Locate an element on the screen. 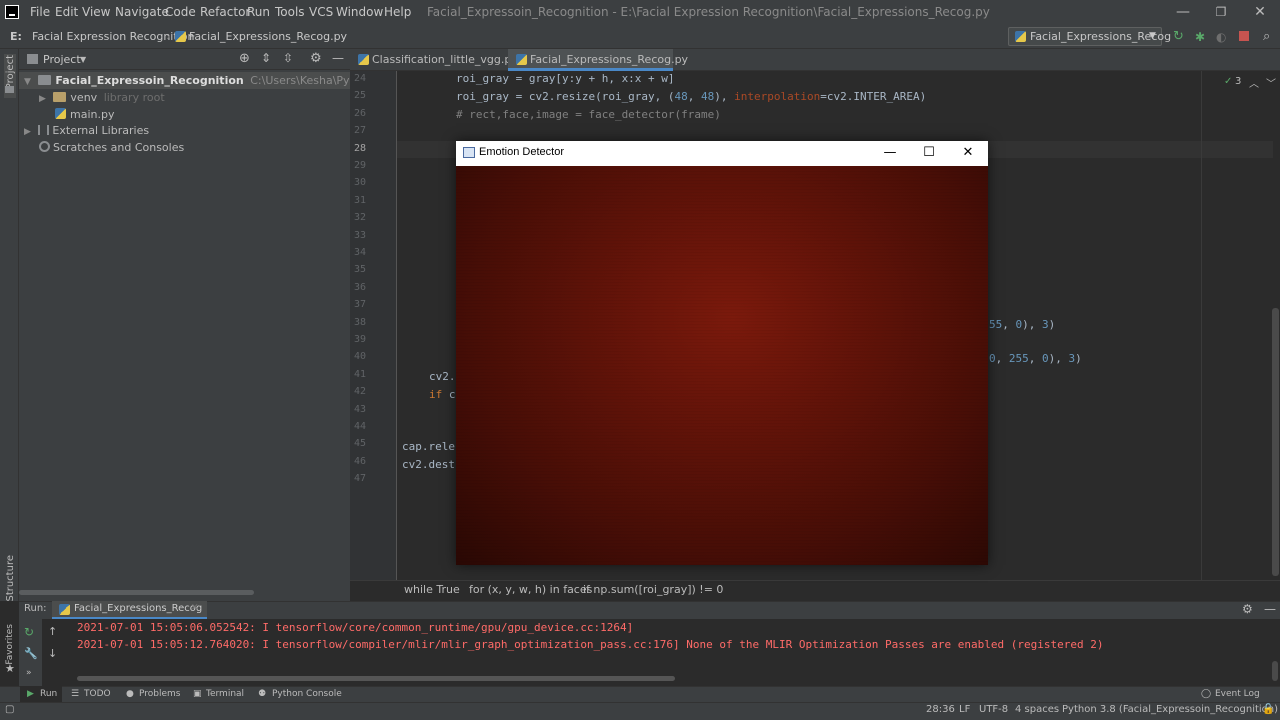  close-tab-icon: ✕ is located at coordinates (195, 608).